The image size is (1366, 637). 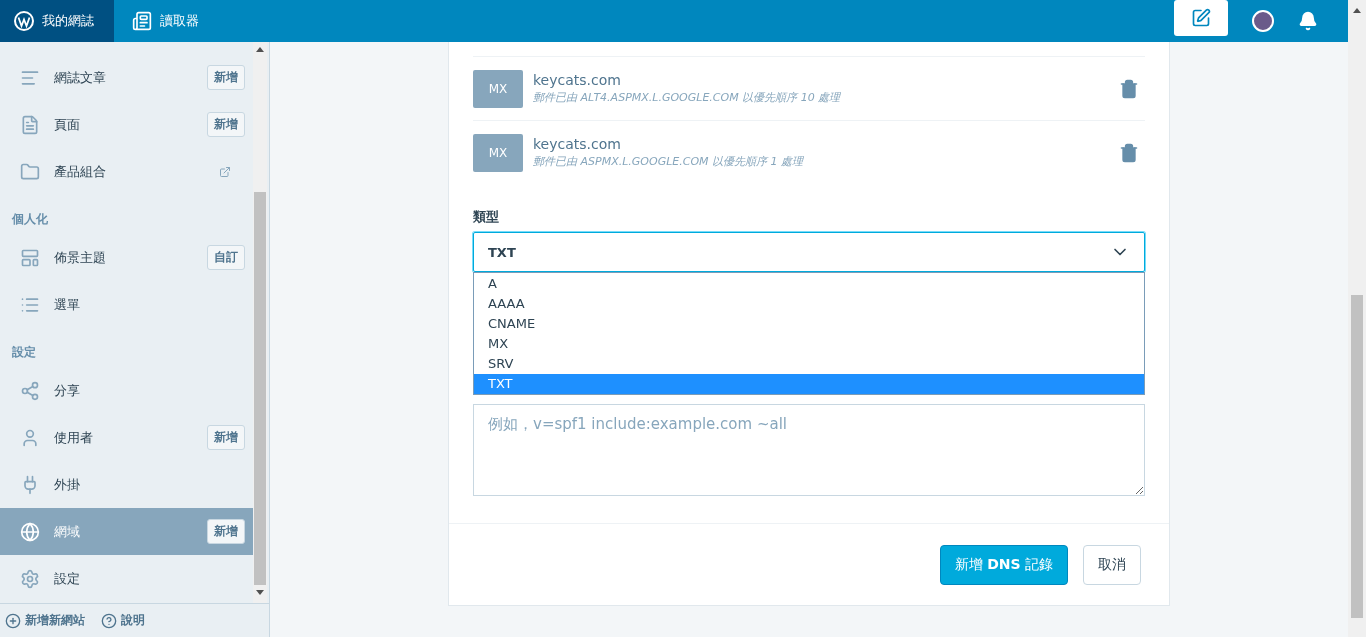 I want to click on logo-icon, so click(x=24, y=21).